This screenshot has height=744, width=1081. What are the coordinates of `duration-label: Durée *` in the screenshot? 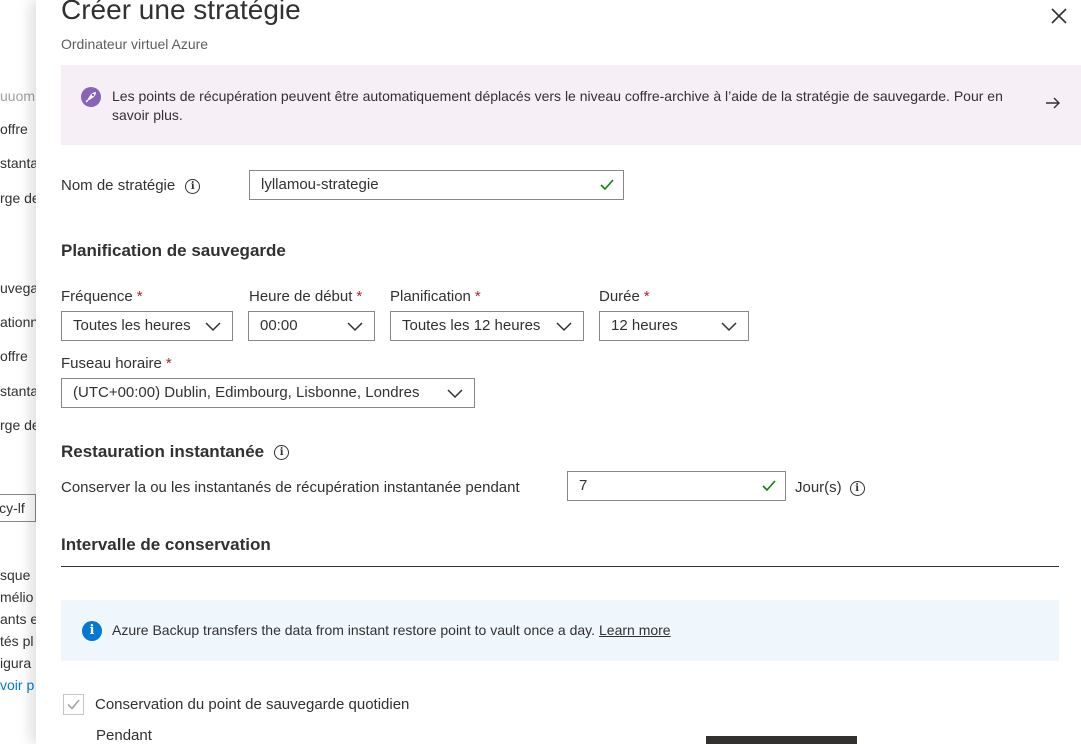 It's located at (624, 296).